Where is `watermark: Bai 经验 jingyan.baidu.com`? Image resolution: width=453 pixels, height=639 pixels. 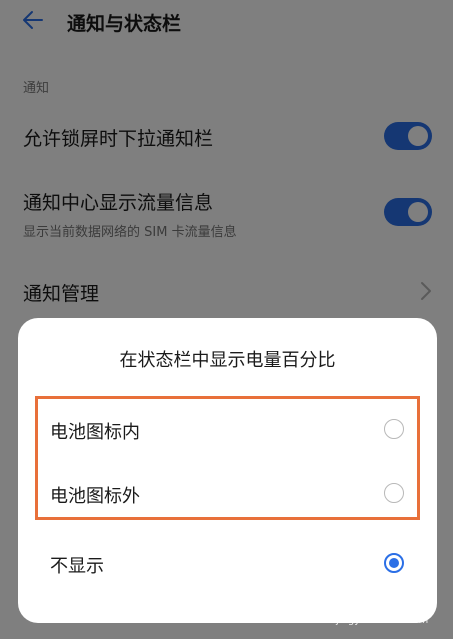 watermark: Bai 经验 jingyan.baidu.com is located at coordinates (388, 610).